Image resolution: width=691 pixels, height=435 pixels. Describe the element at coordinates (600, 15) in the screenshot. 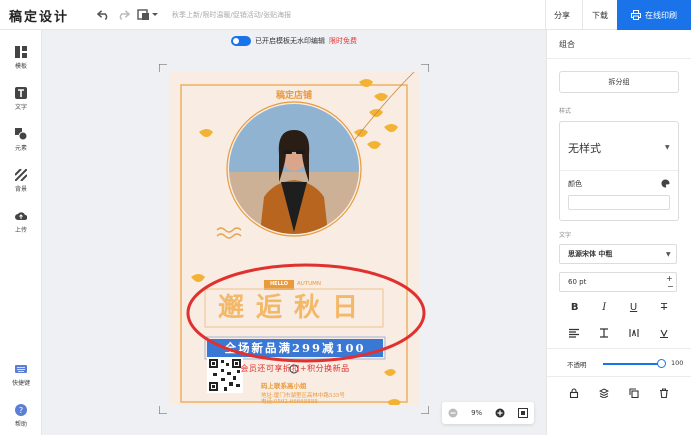

I see `download-button: 下载` at that location.